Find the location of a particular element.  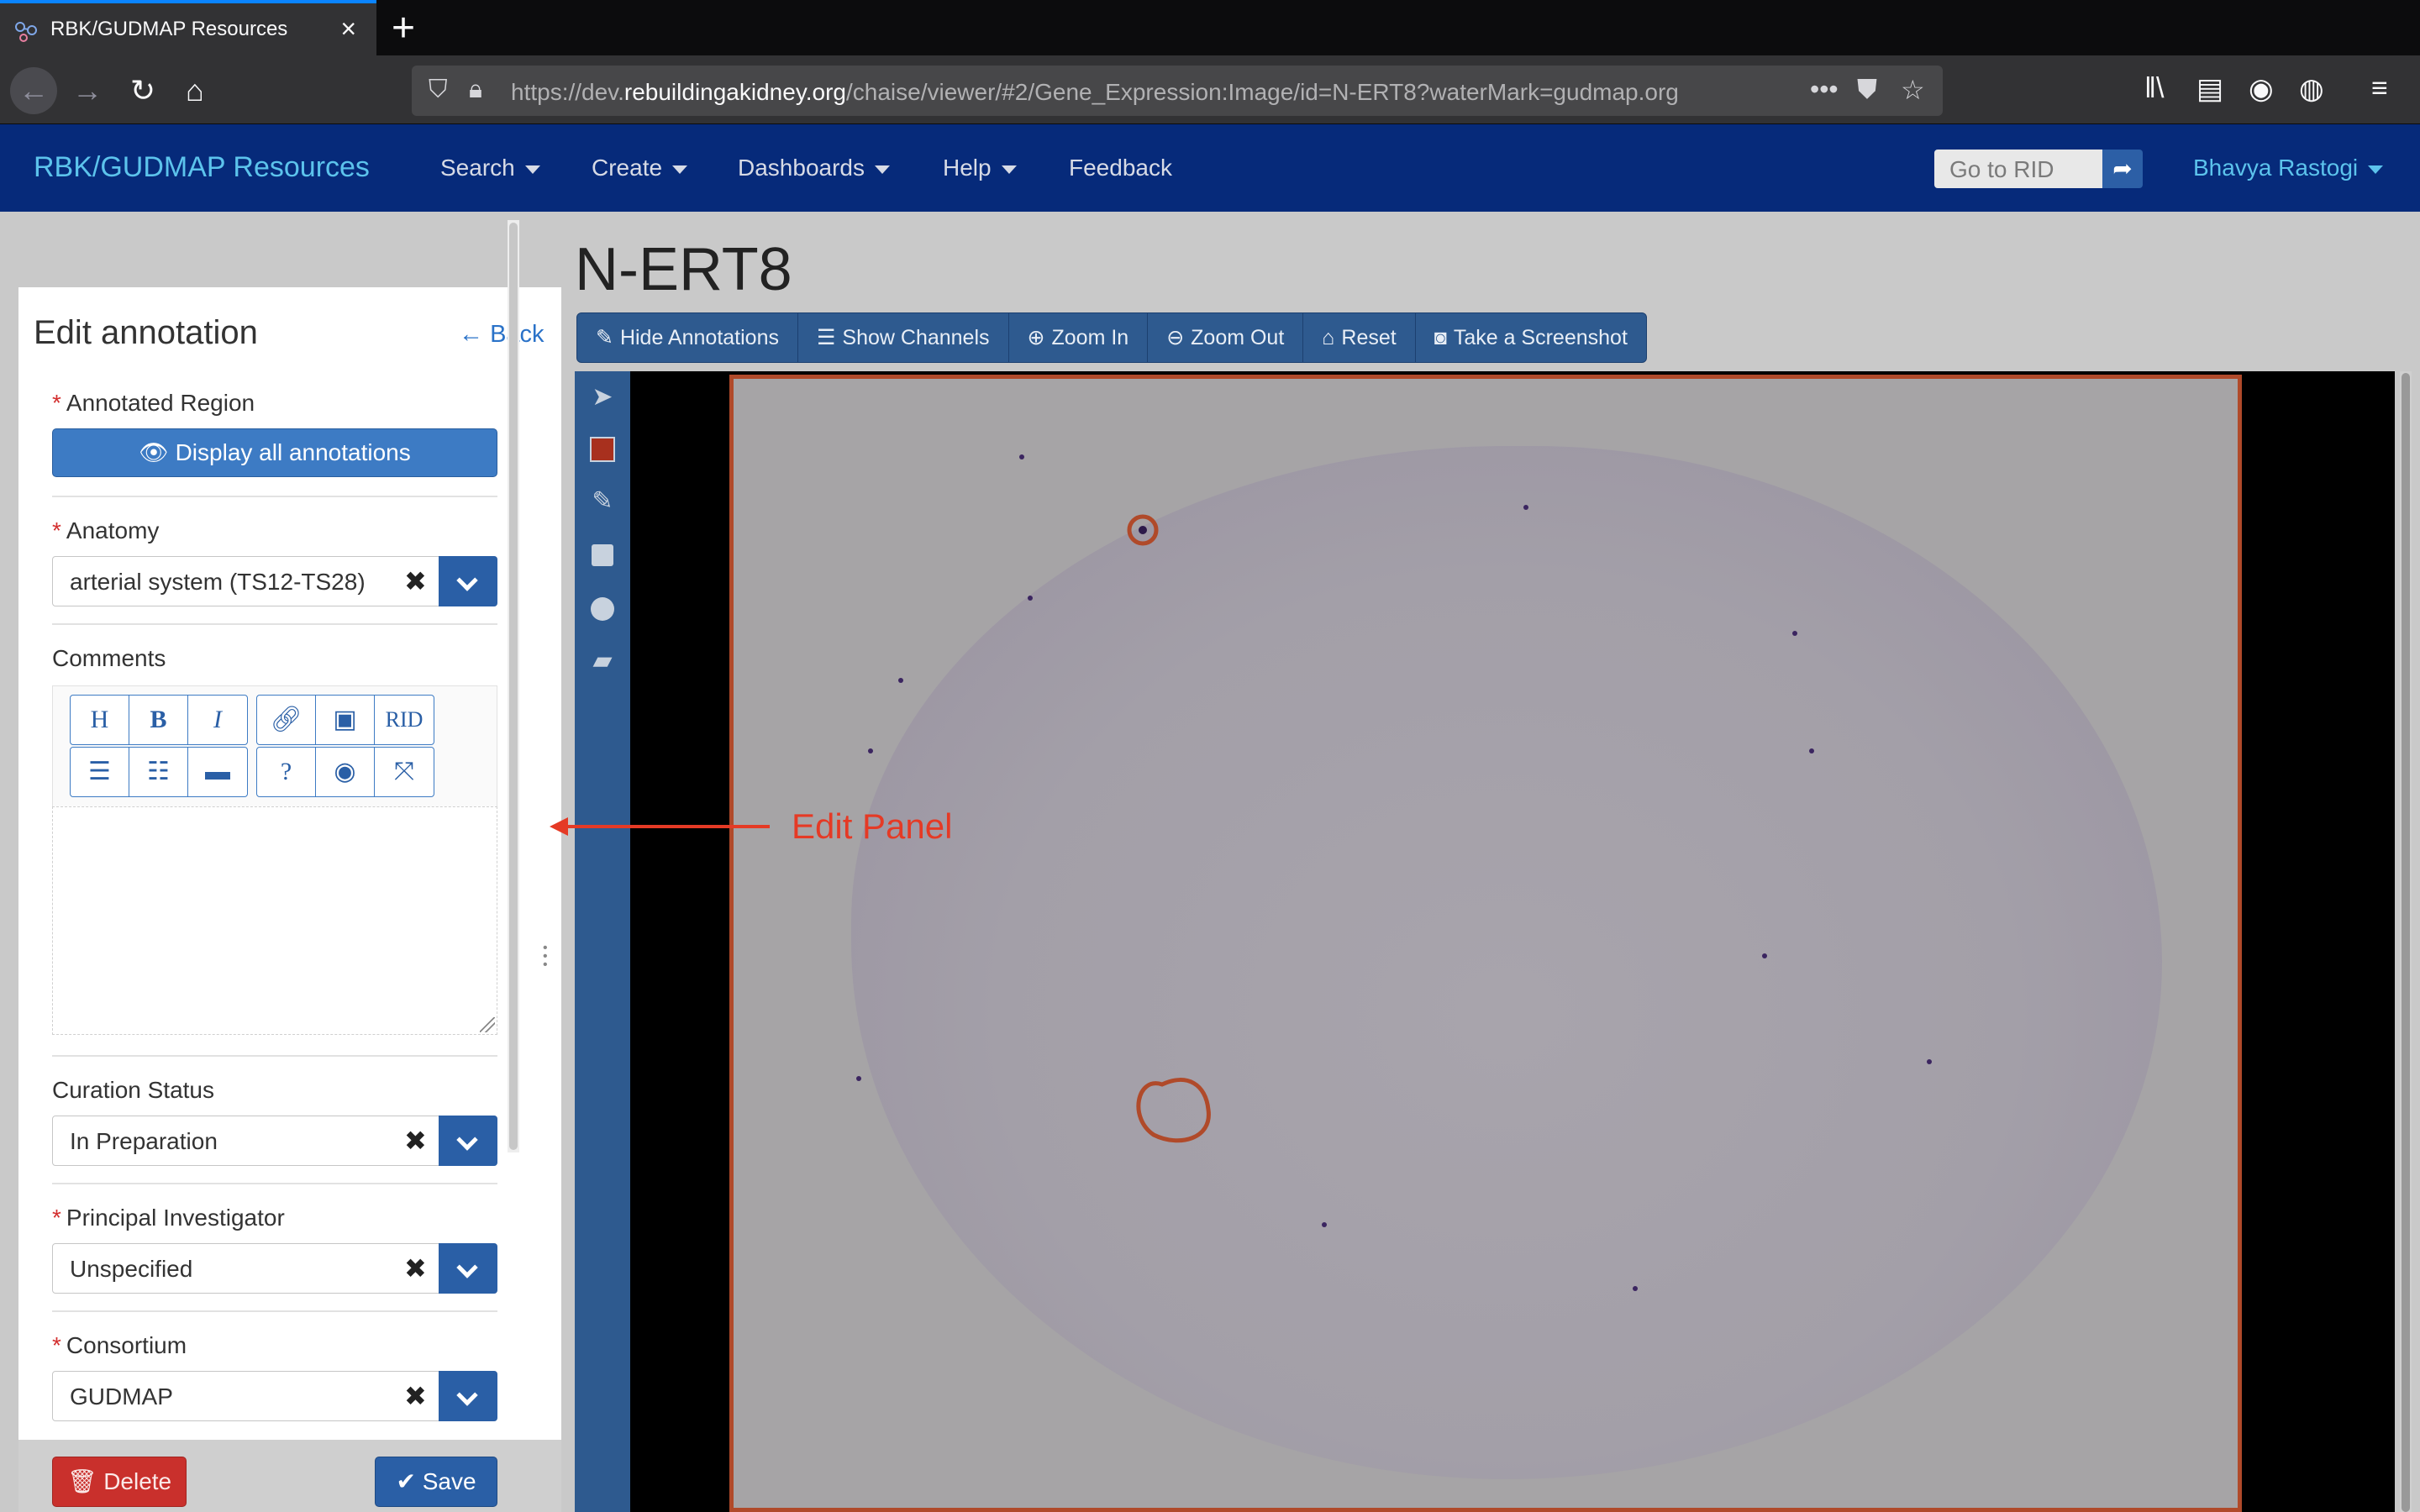

menu-dashboards: Dashboards is located at coordinates (814, 168).